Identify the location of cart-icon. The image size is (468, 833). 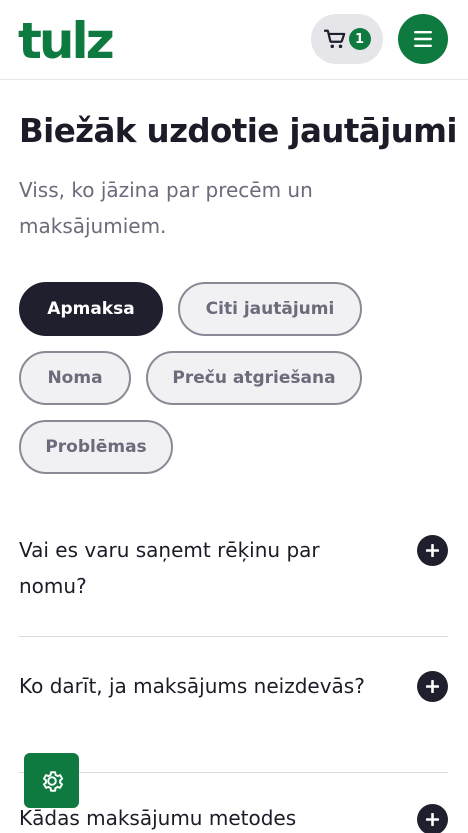
(334, 39).